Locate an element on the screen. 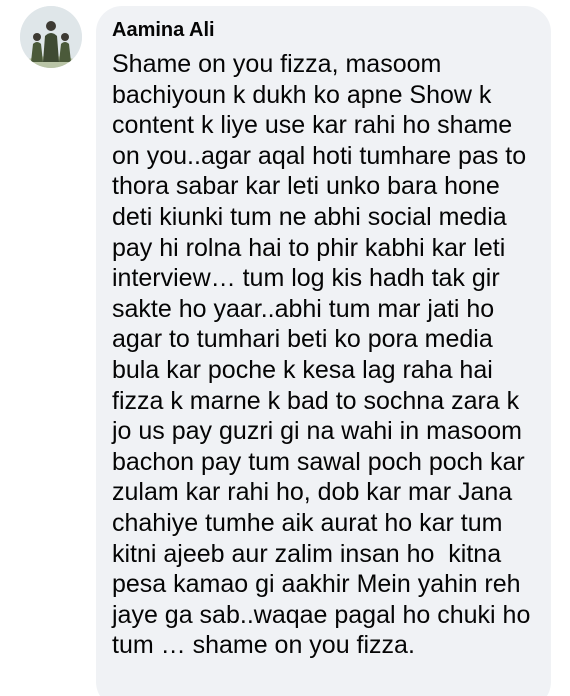 This screenshot has width=570, height=696. comment-text-line: pesa kamao gi aakhir Mein yahin reh is located at coordinates (316, 584).